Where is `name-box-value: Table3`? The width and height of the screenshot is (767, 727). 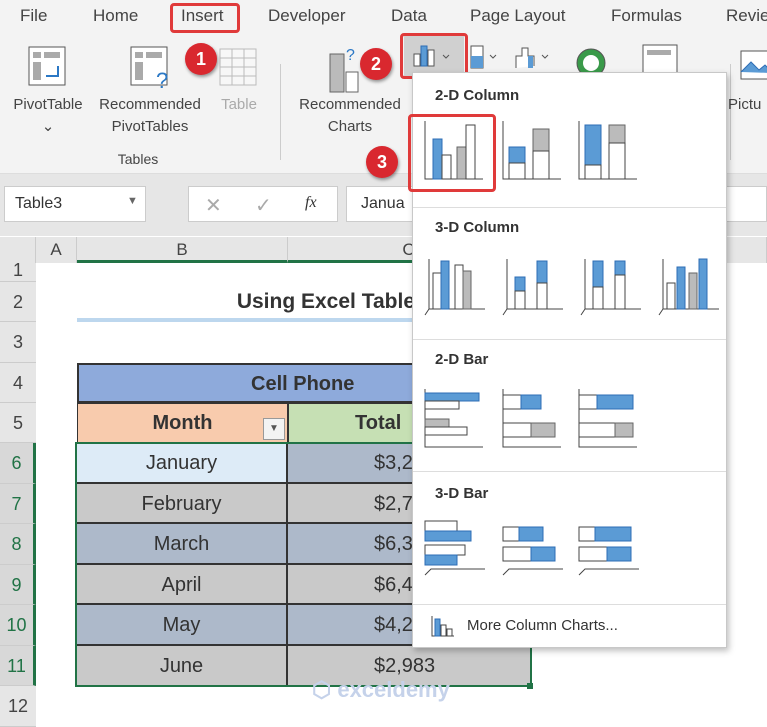
name-box-value: Table3 is located at coordinates (39, 203).